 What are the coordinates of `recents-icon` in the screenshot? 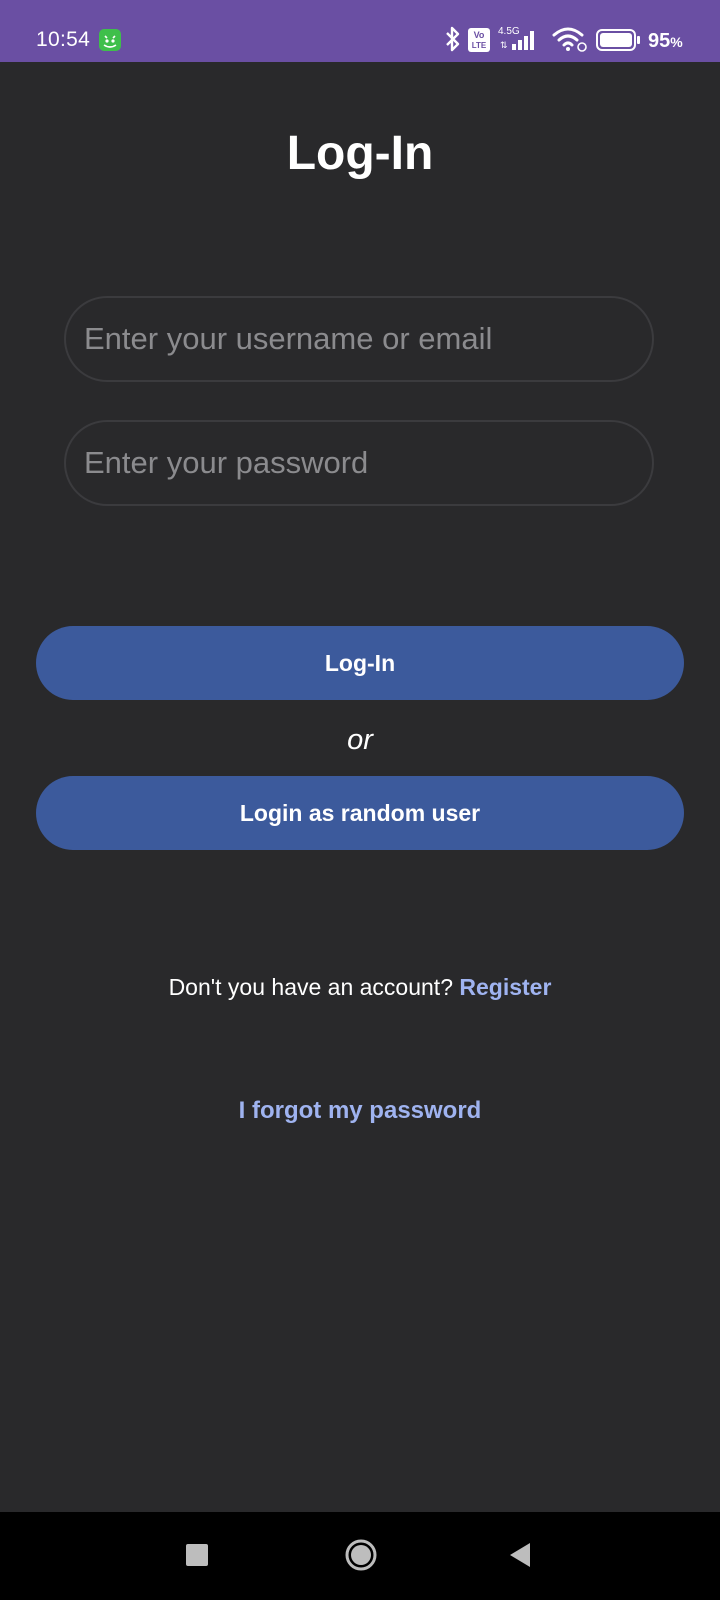 It's located at (197, 1555).